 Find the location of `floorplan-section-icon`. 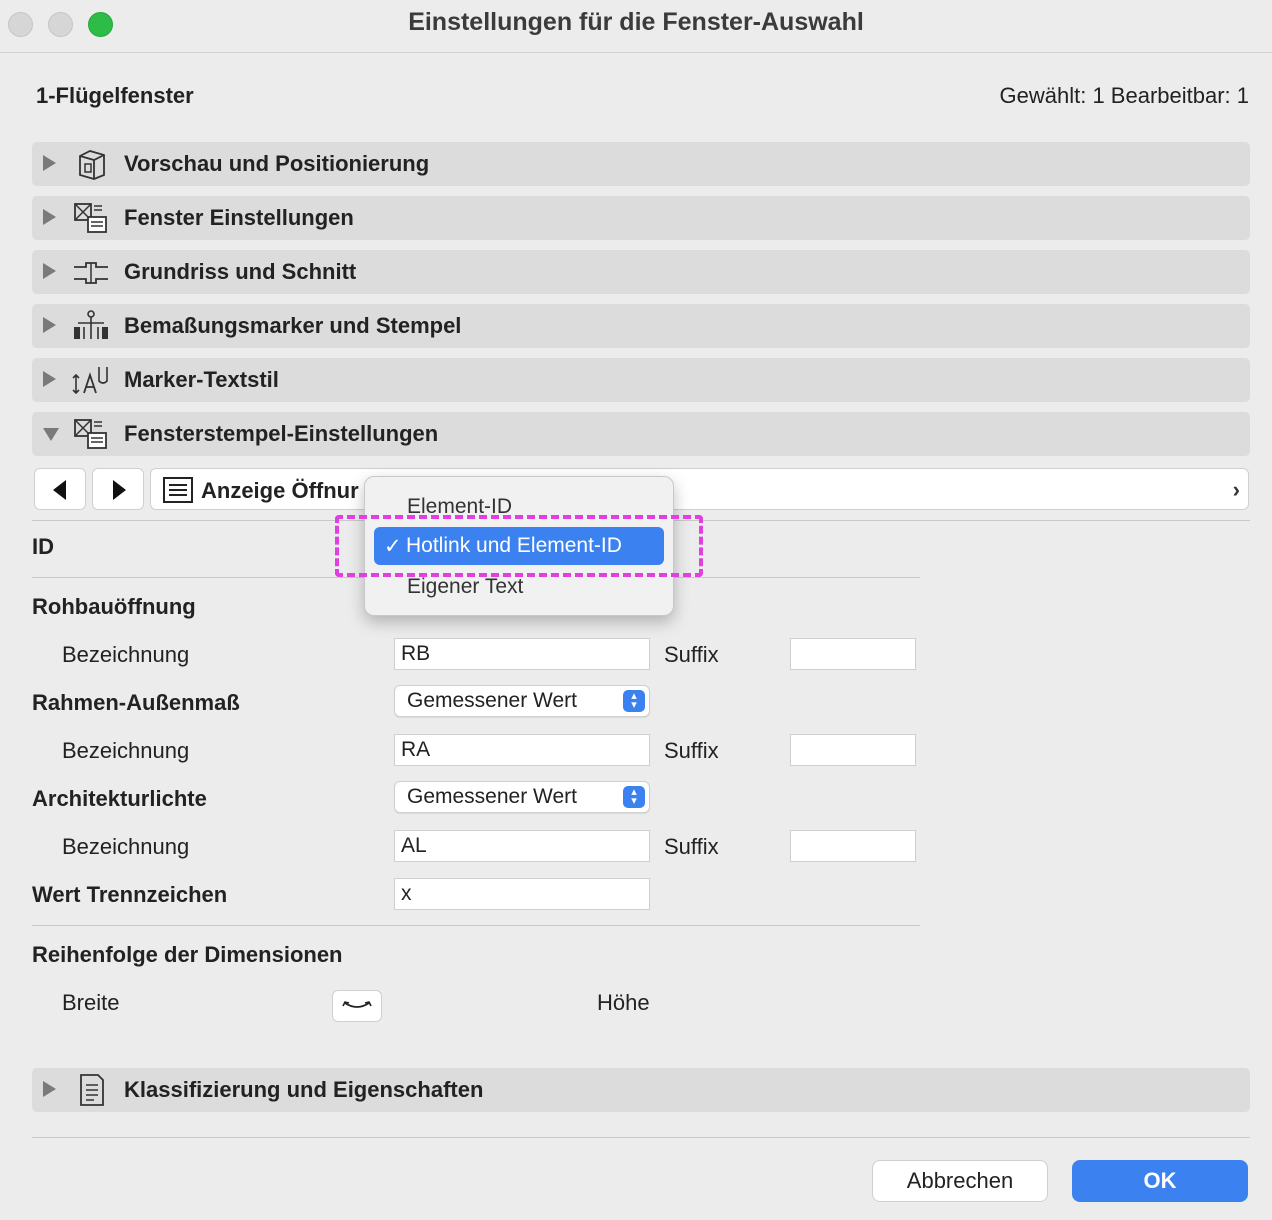

floorplan-section-icon is located at coordinates (91, 273).